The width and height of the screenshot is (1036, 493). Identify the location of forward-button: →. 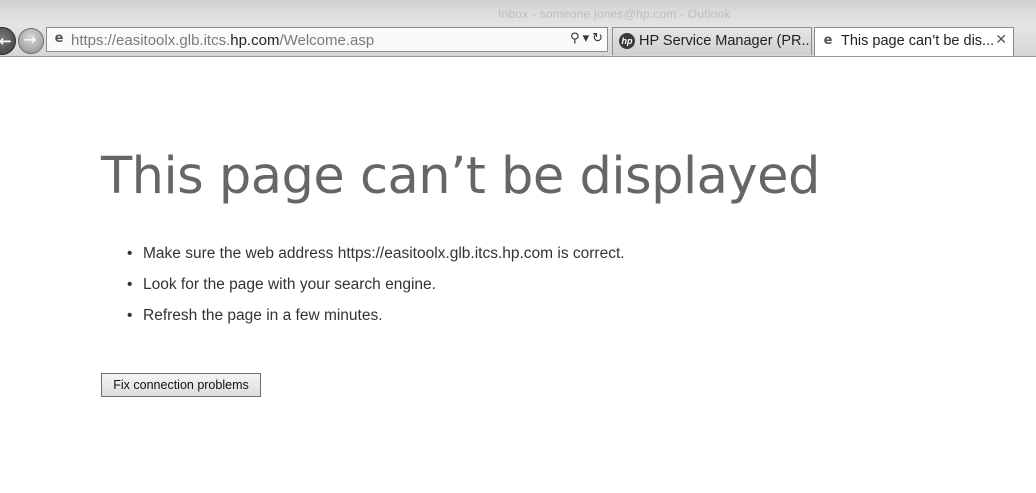
(31, 41).